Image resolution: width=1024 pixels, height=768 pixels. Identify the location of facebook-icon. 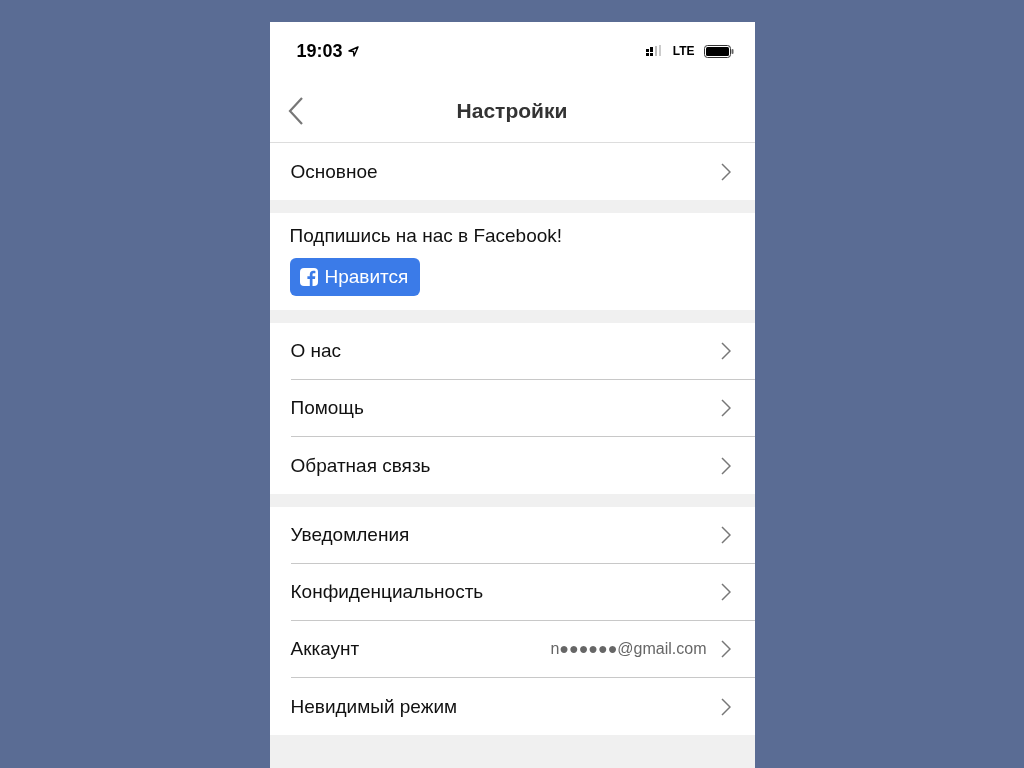
(308, 277).